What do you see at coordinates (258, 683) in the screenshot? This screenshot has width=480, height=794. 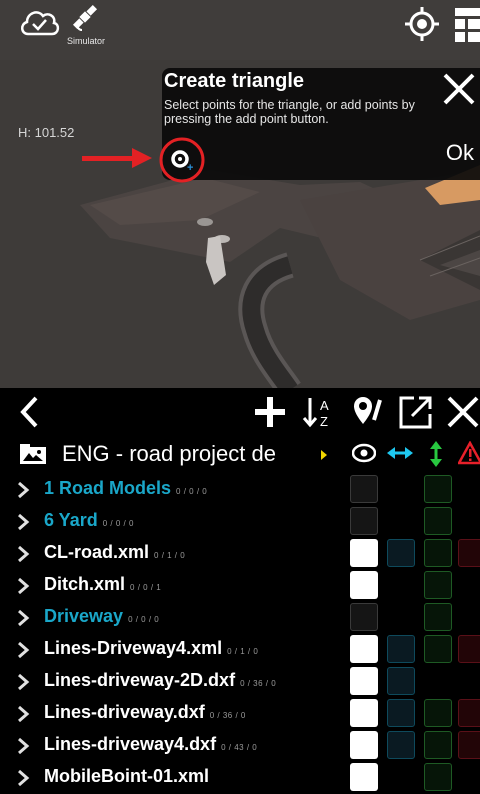 I see `item-count: 0 / 36 / 0` at bounding box center [258, 683].